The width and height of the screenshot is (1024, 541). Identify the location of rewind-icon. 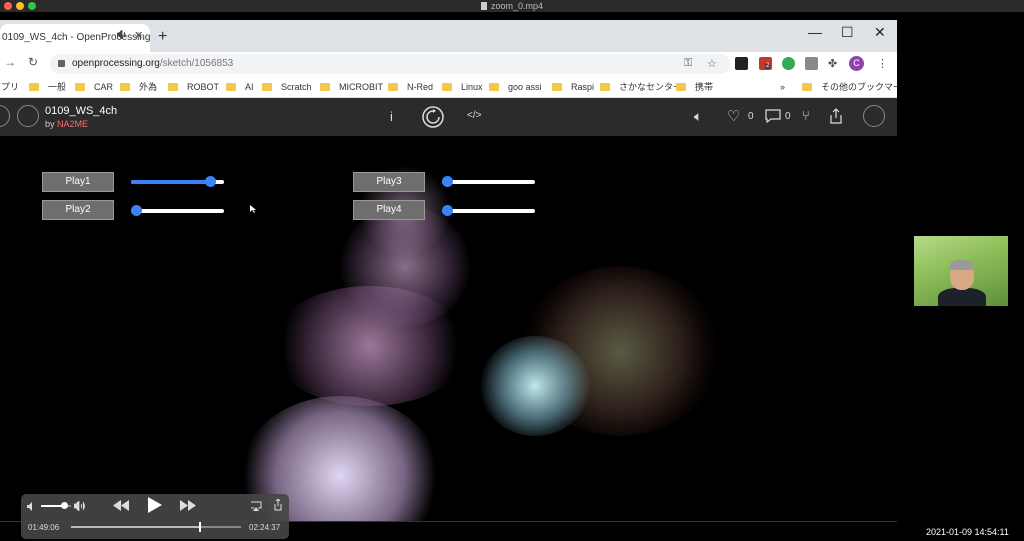
(121, 505).